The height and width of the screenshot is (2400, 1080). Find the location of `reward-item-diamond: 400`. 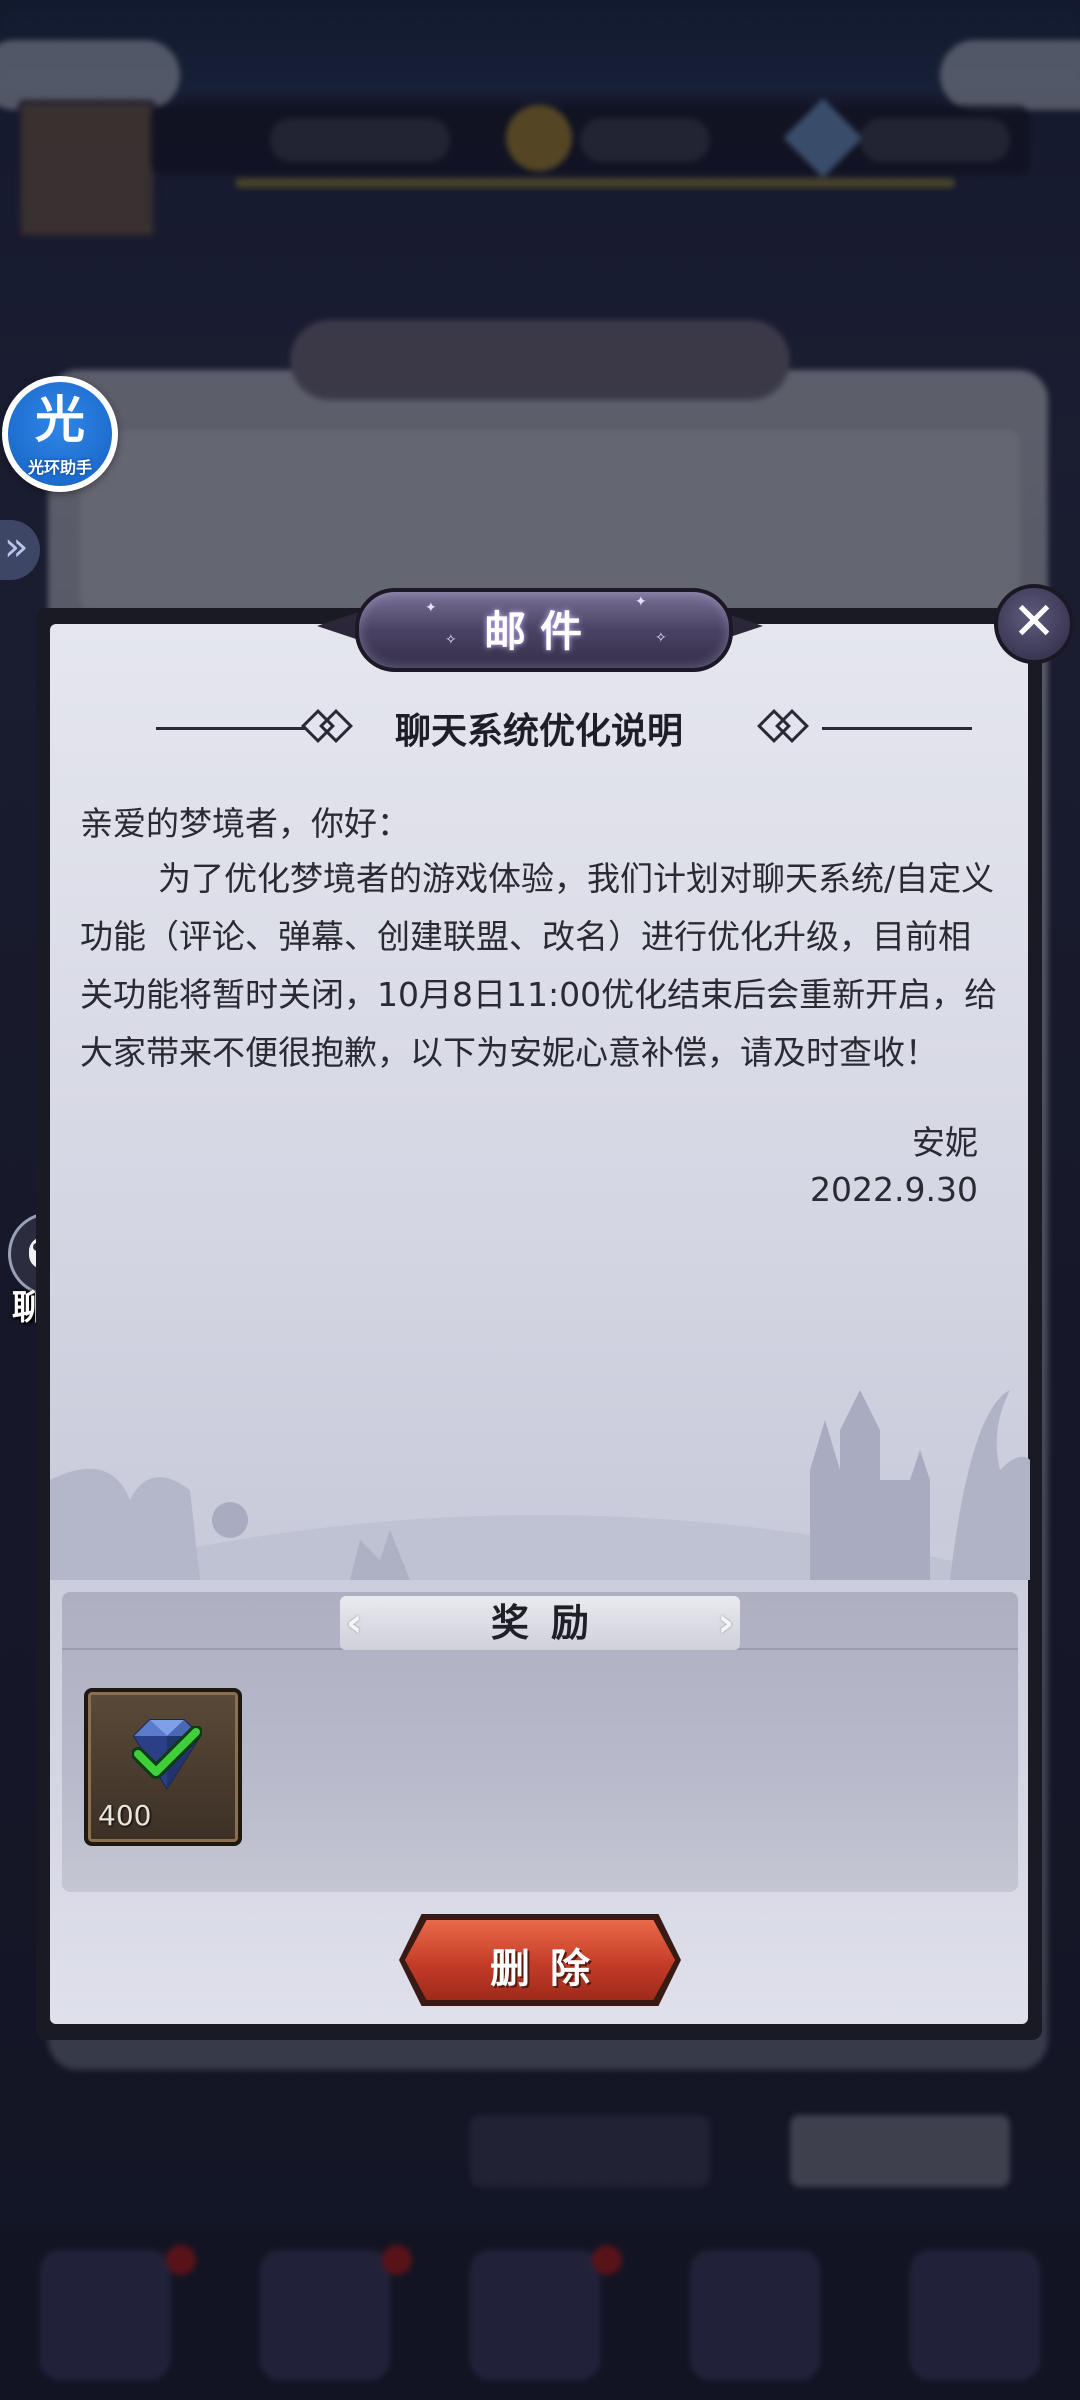

reward-item-diamond: 400 is located at coordinates (163, 1767).